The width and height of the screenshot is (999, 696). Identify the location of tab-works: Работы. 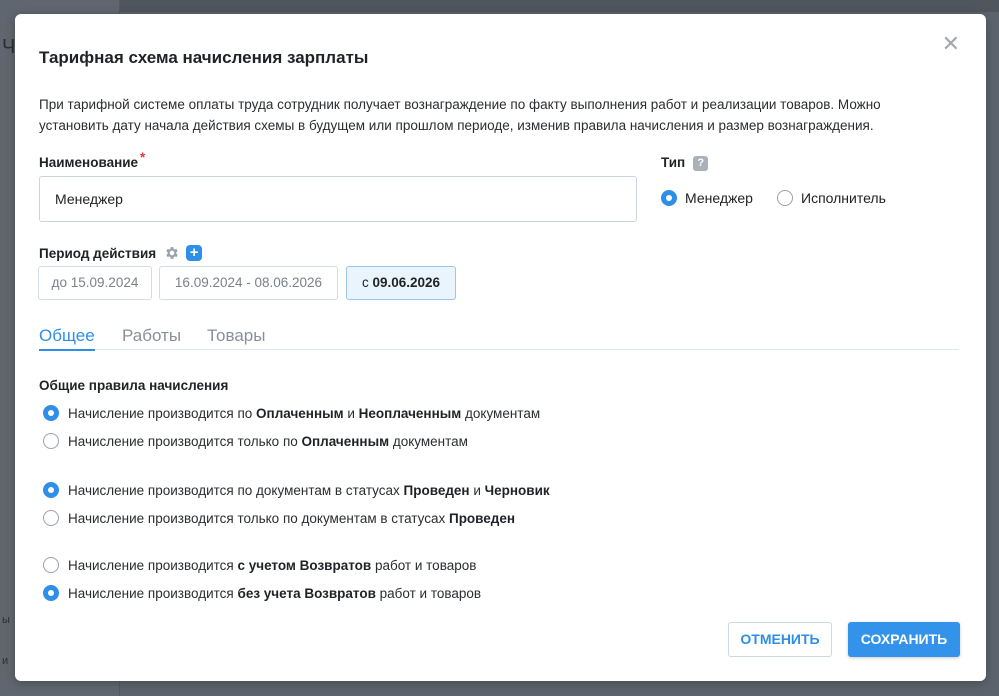
(151, 337).